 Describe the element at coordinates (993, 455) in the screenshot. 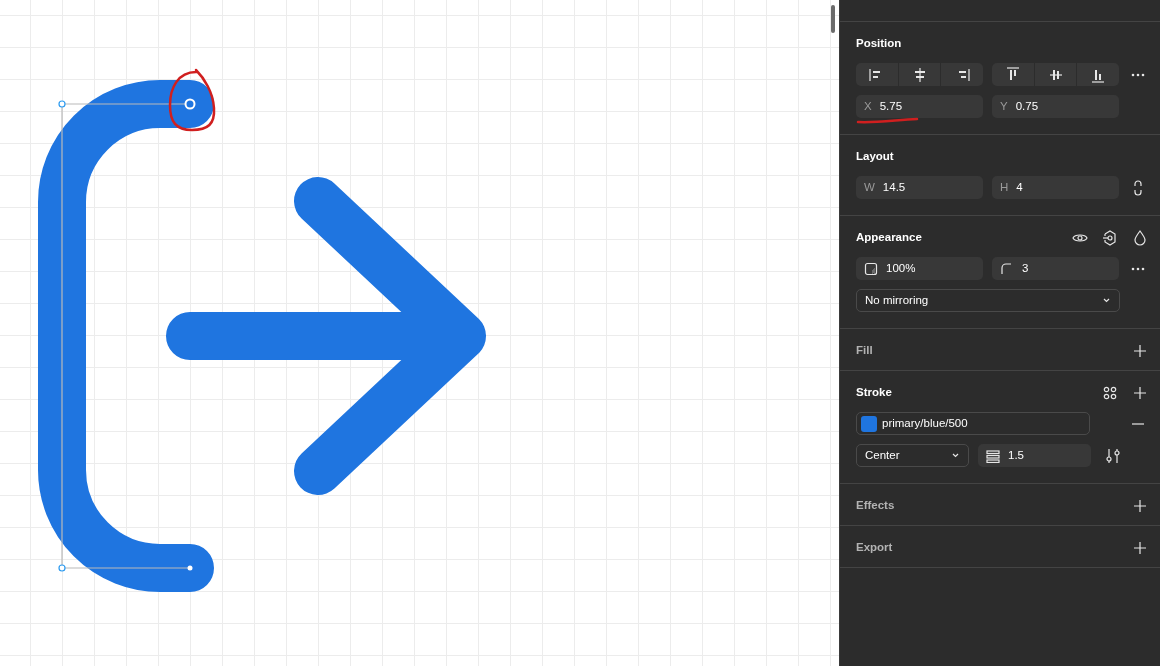

I see `weight-icon` at that location.